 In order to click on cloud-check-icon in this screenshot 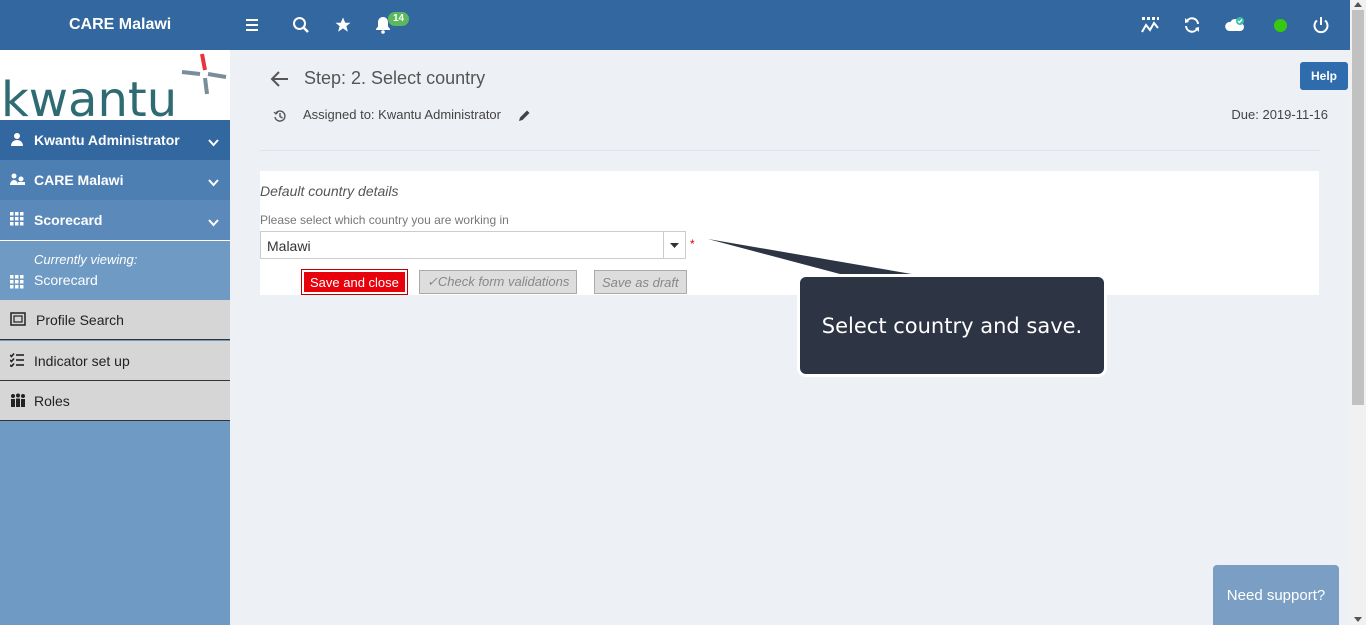, I will do `click(1235, 25)`.